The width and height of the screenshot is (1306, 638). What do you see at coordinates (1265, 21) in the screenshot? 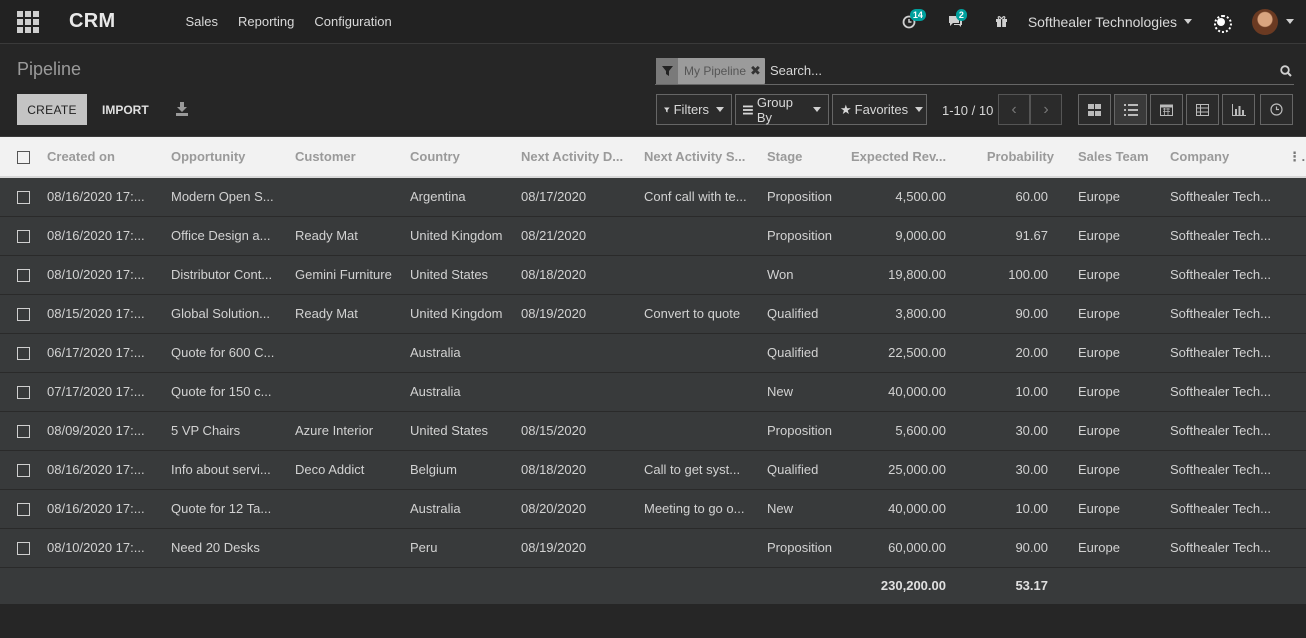
I see `user-avatar` at bounding box center [1265, 21].